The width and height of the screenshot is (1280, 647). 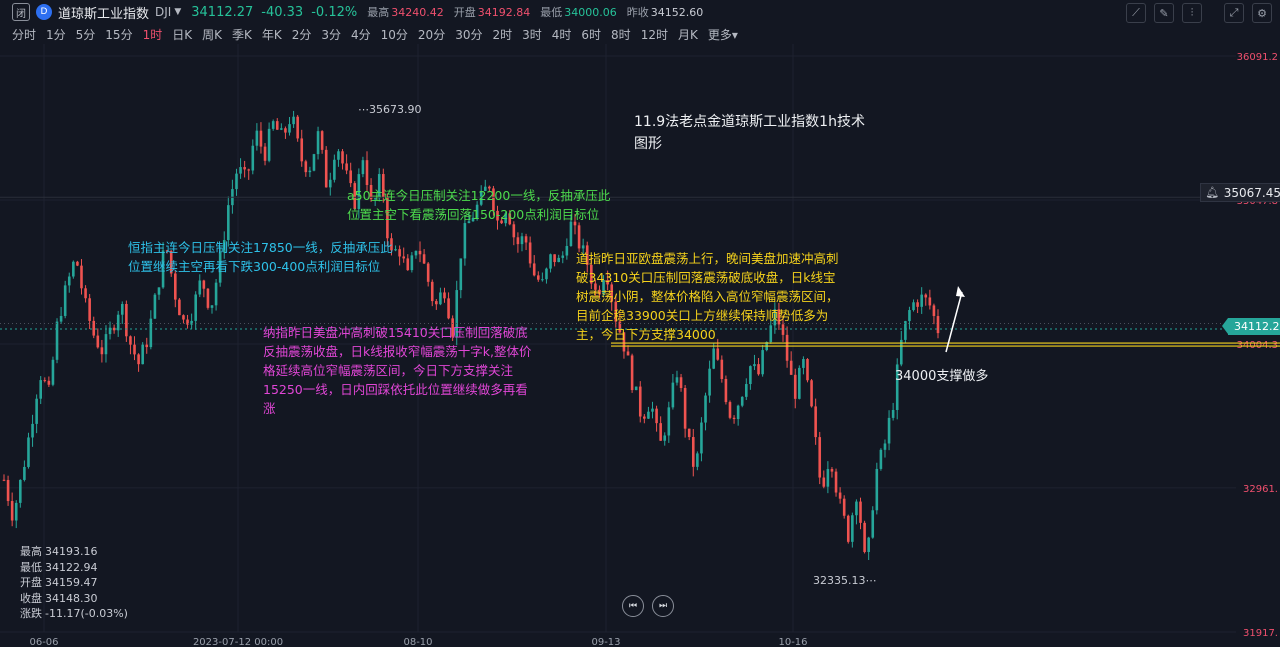 I want to click on interval-17: 4时, so click(x=562, y=34).